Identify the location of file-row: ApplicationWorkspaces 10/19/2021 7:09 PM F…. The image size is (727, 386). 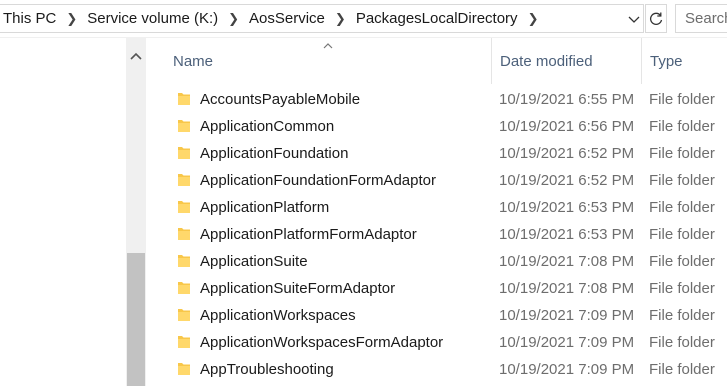
(438, 315).